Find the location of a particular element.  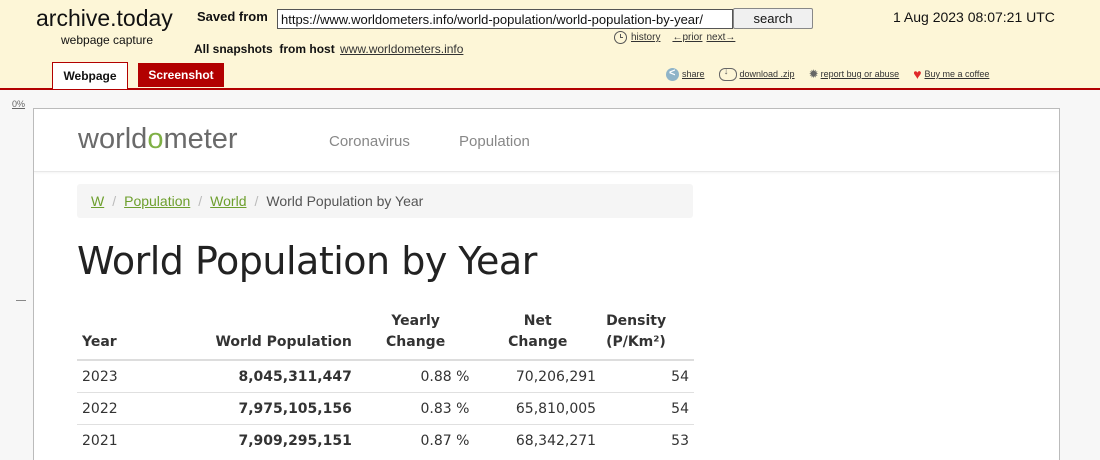

cell-yearly-change: 0.87 % is located at coordinates (415, 440).